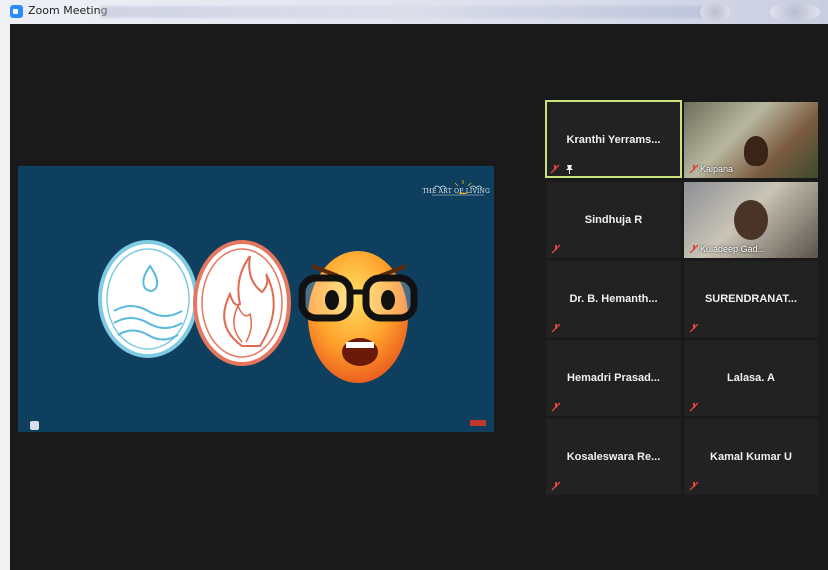 The image size is (828, 570). Describe the element at coordinates (68, 10) in the screenshot. I see `window-title: Zoom Meeting` at that location.